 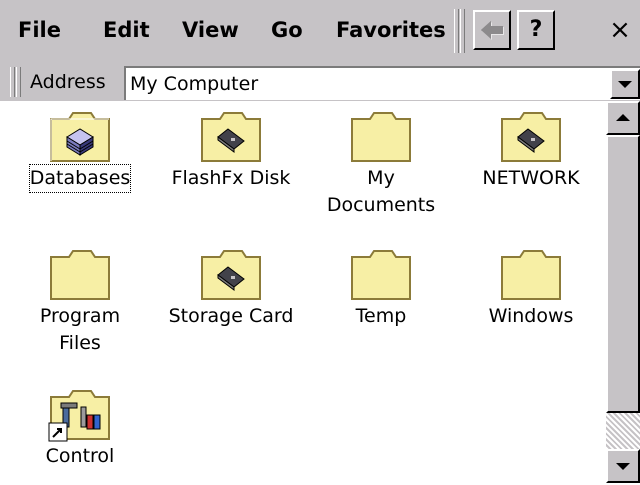 What do you see at coordinates (80, 329) in the screenshot?
I see `file-label: Program Files` at bounding box center [80, 329].